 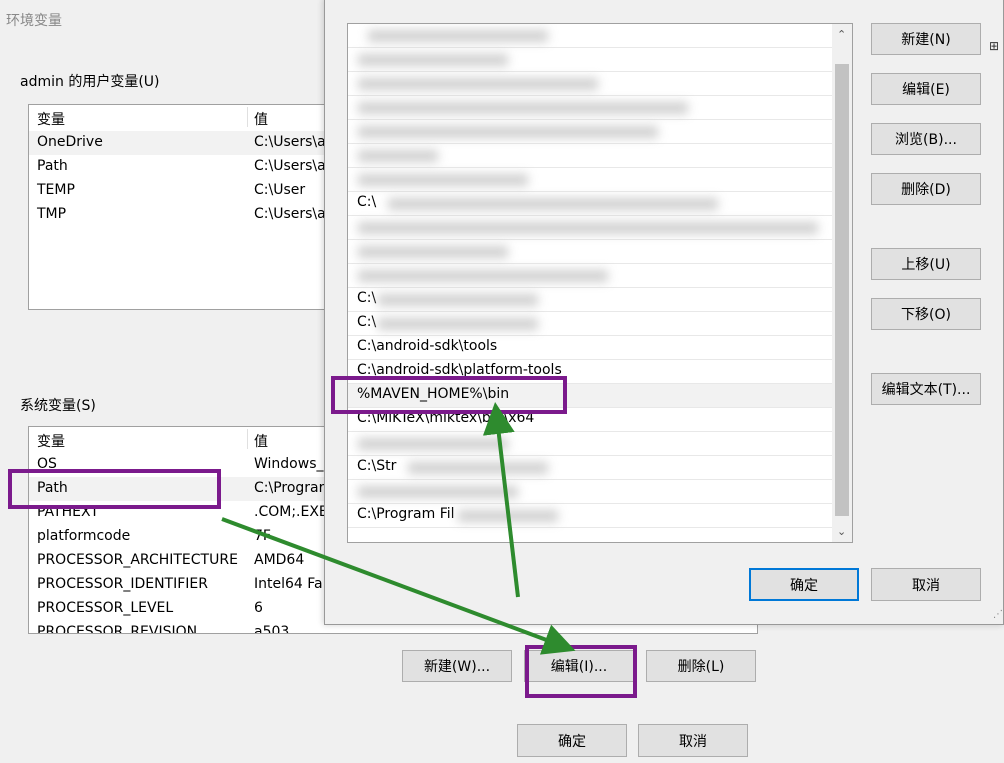 What do you see at coordinates (501, 500) in the screenshot?
I see `arrow-to-maven-entry` at bounding box center [501, 500].